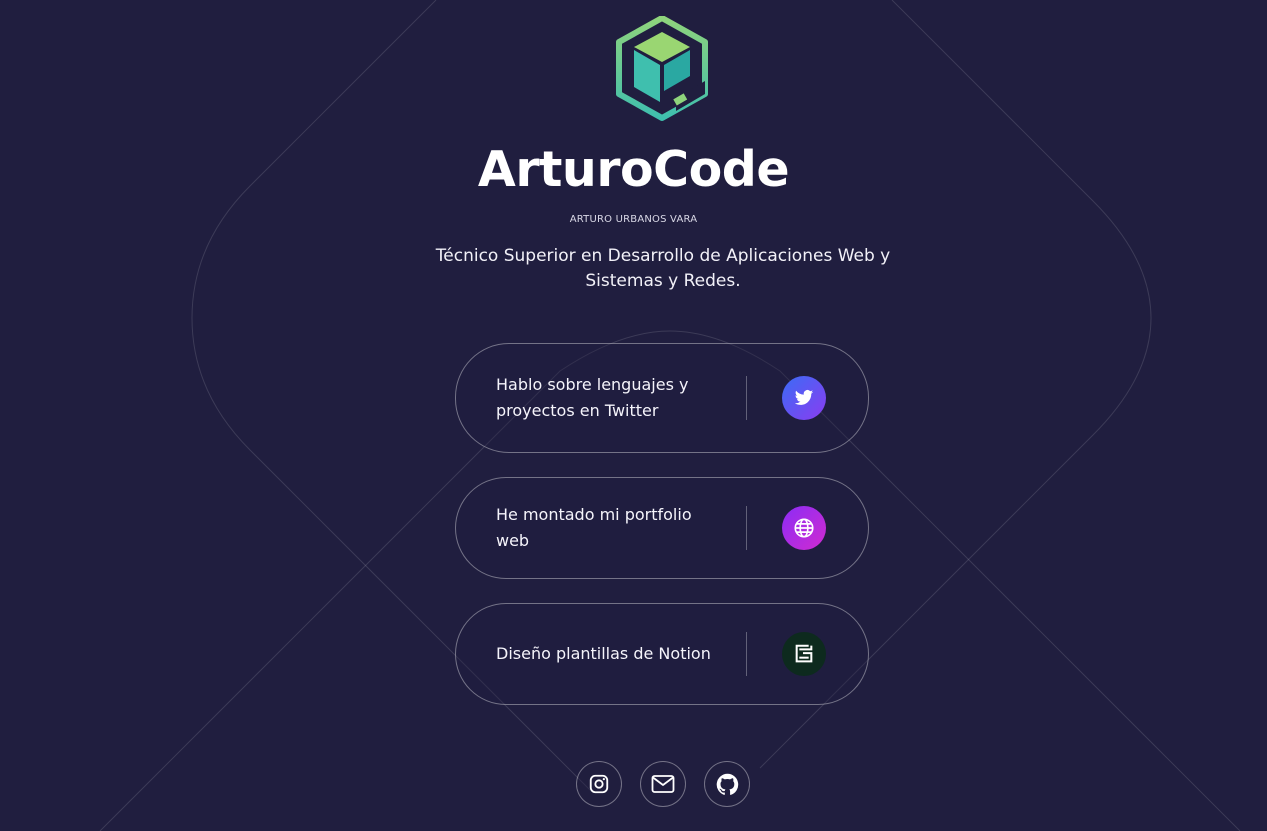 The height and width of the screenshot is (831, 1267). I want to click on instagram-button, so click(599, 784).